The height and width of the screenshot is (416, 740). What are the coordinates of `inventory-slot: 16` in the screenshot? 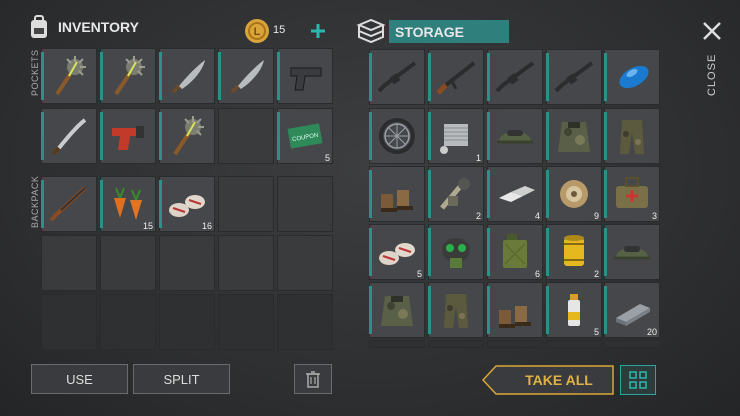 It's located at (187, 204).